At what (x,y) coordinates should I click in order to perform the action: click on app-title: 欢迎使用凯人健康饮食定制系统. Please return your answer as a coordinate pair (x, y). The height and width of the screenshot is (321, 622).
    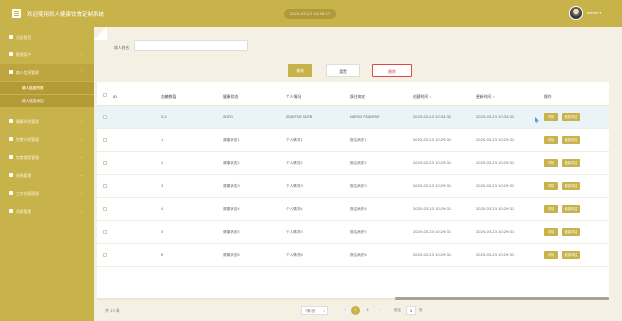
    Looking at the image, I should click on (66, 15).